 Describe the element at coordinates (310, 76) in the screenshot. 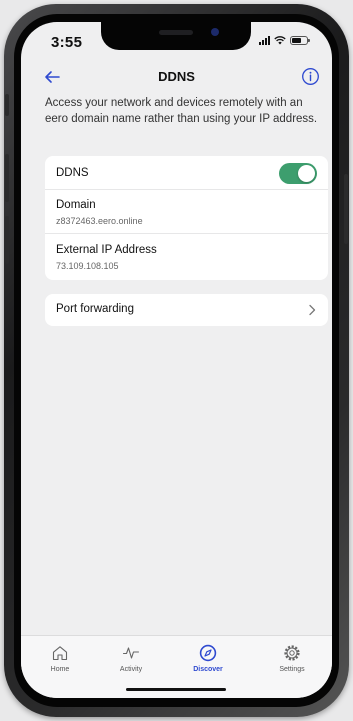

I see `info-icon` at that location.